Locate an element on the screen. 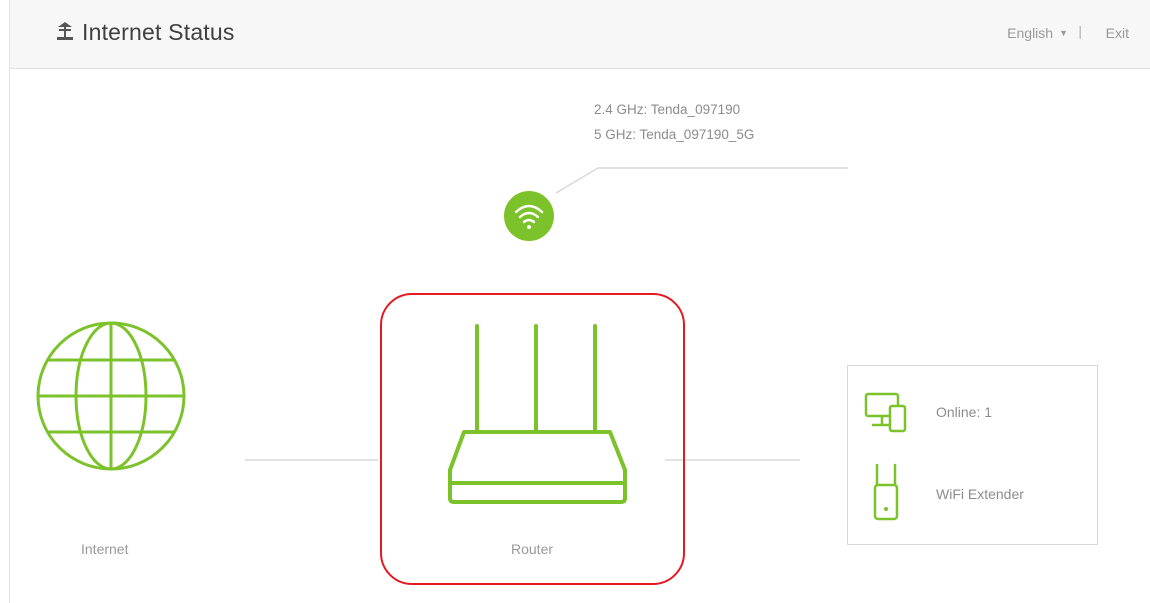  wifi-extender-icon is located at coordinates (886, 492).